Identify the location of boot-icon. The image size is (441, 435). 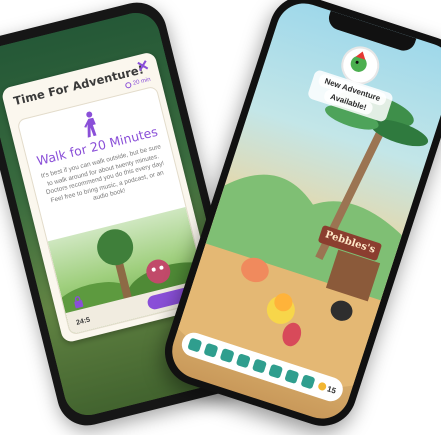
(210, 350).